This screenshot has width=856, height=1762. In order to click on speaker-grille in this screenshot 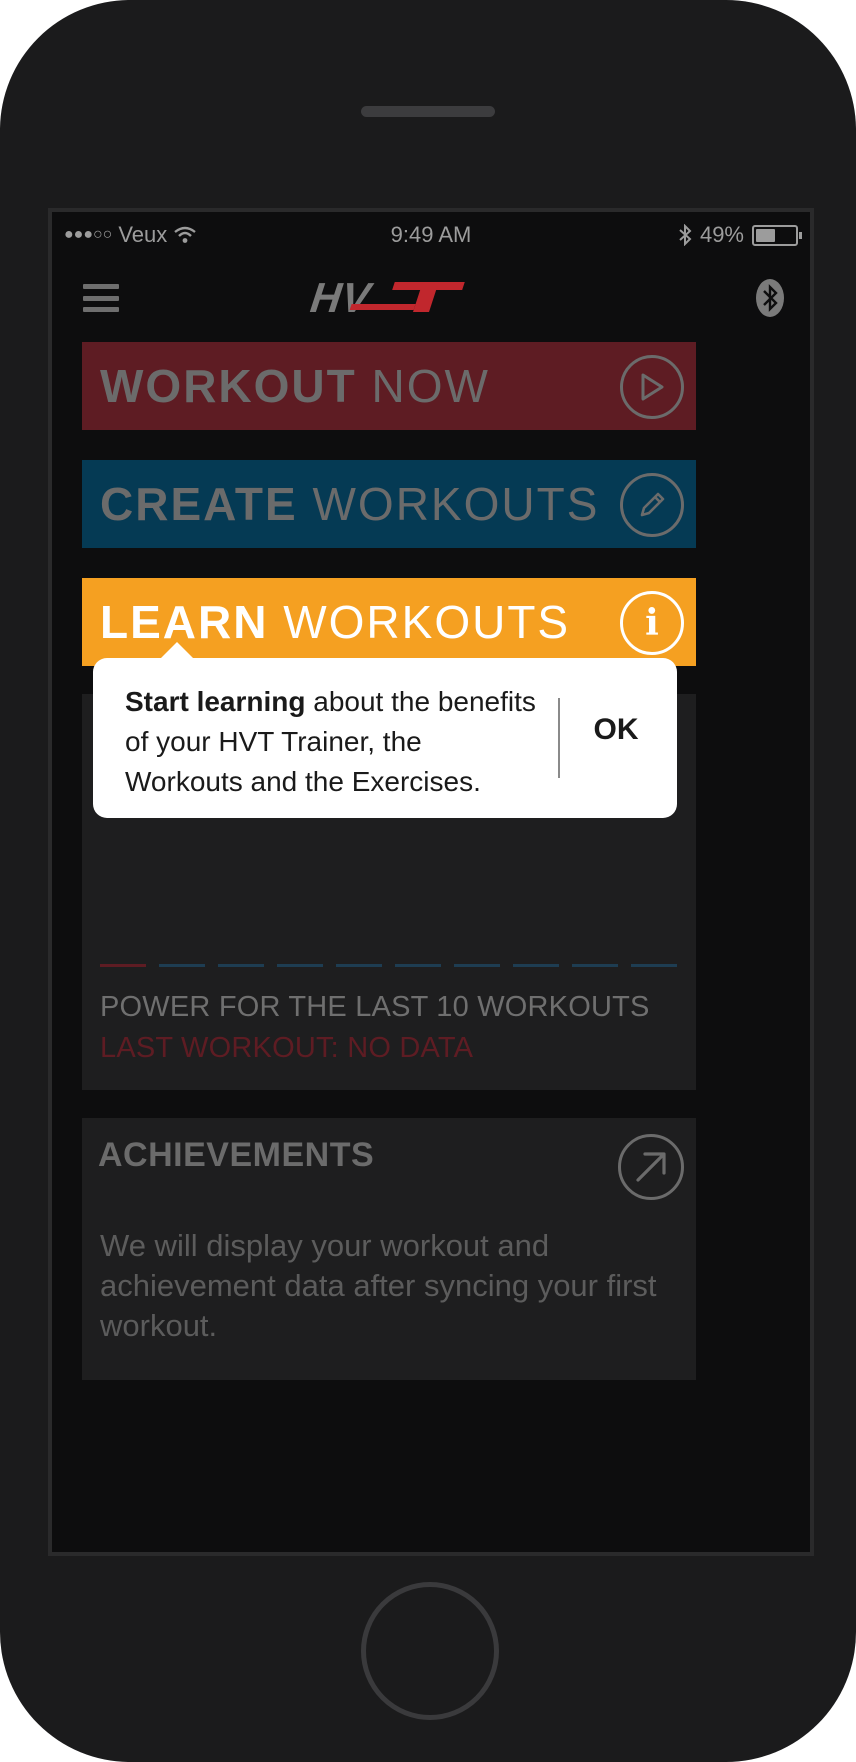, I will do `click(428, 111)`.